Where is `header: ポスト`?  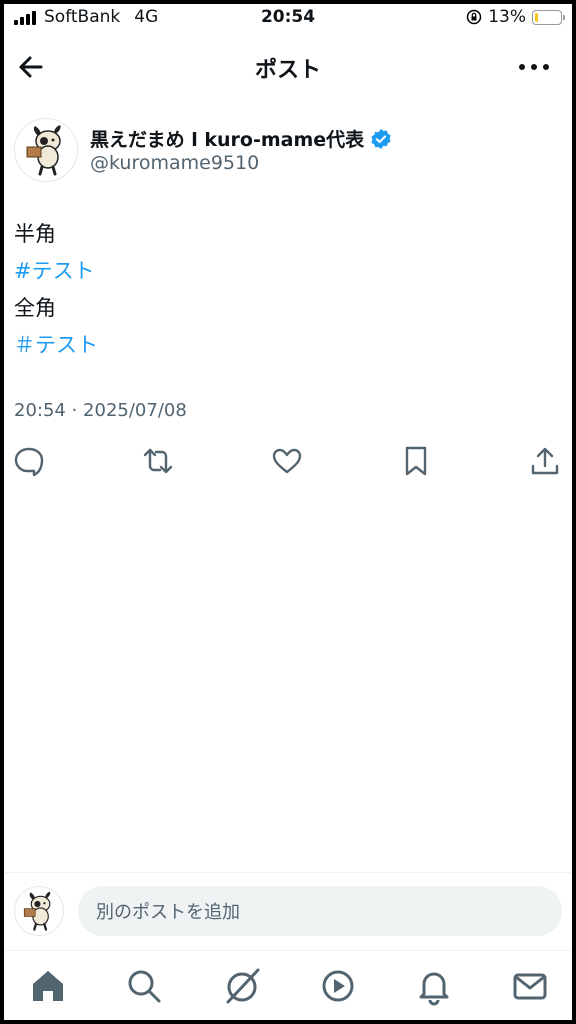
header: ポスト is located at coordinates (288, 66).